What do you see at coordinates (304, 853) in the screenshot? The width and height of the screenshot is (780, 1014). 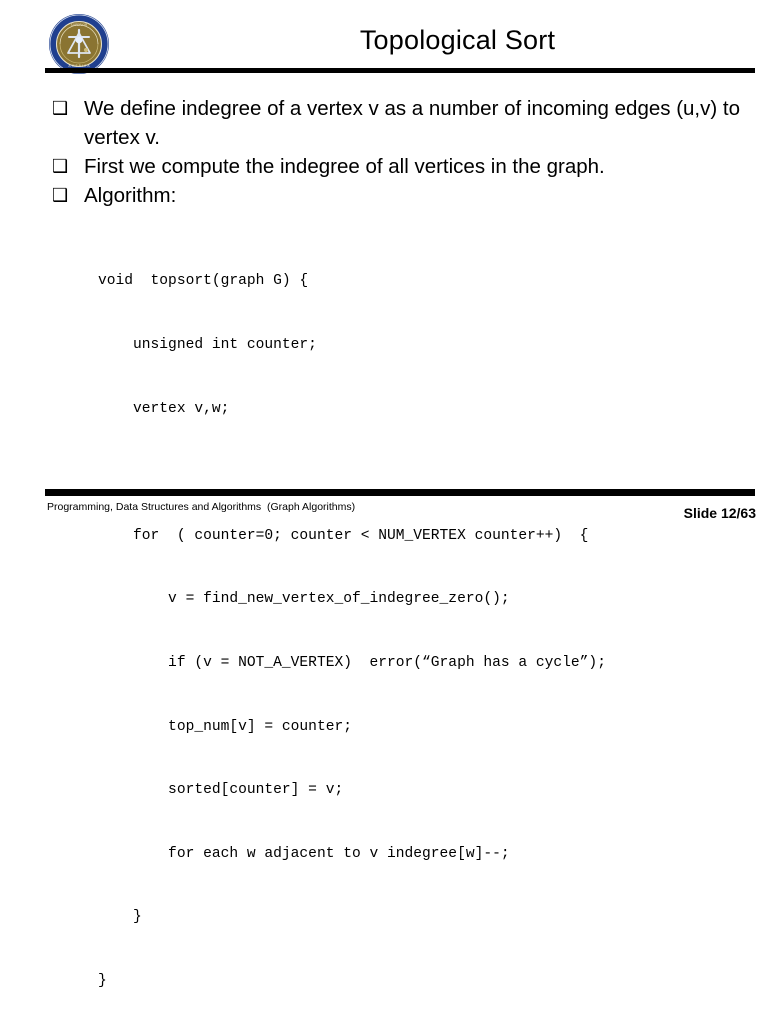 I see `code-line: for each w adjacent to v indegree[w]--;` at bounding box center [304, 853].